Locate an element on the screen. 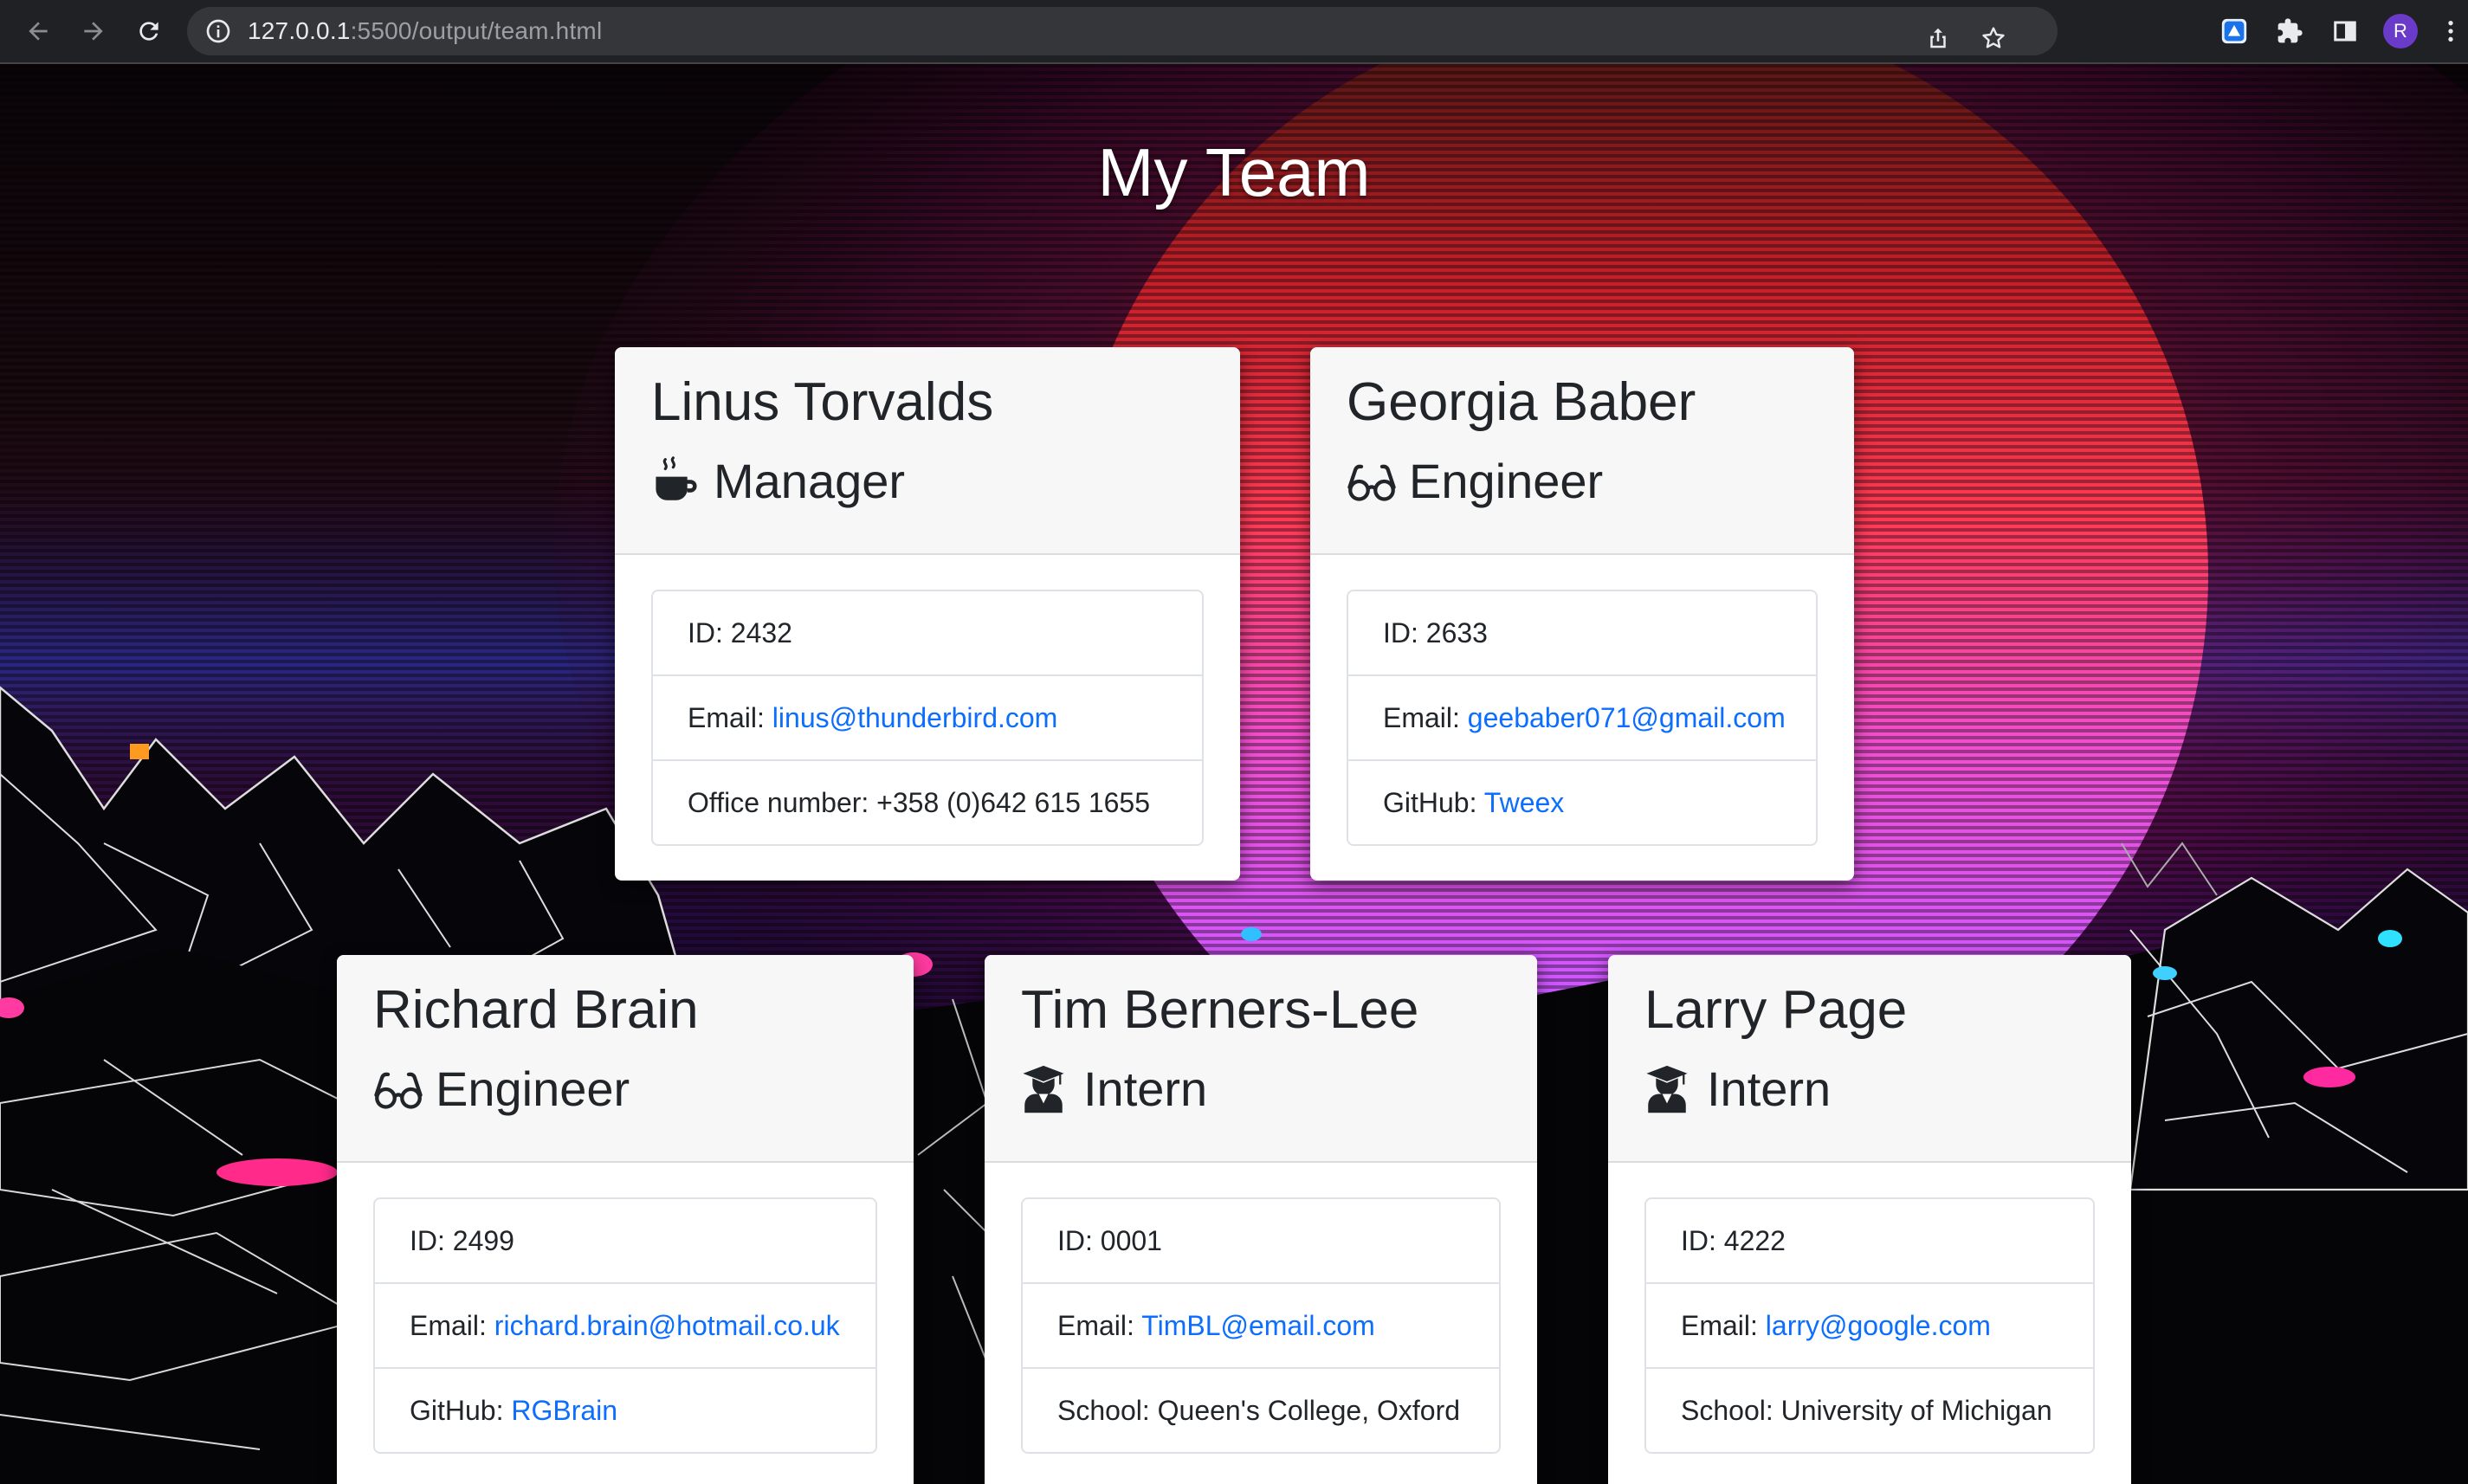  browser-menu-button is located at coordinates (2450, 31).